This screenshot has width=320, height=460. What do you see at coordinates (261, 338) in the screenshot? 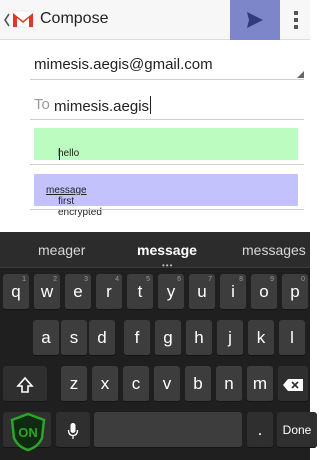
I see `key-k: k` at bounding box center [261, 338].